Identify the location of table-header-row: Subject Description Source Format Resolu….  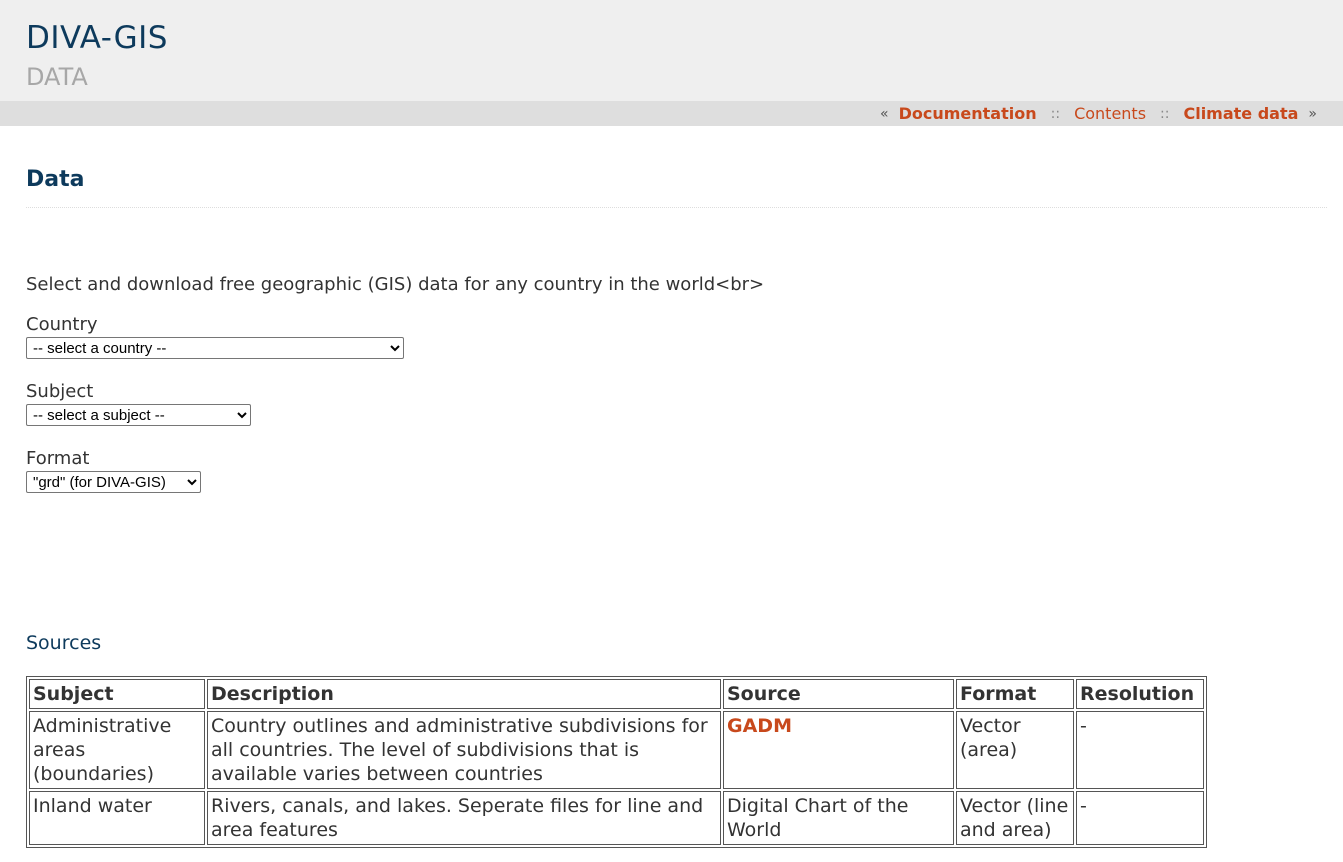
(616, 694).